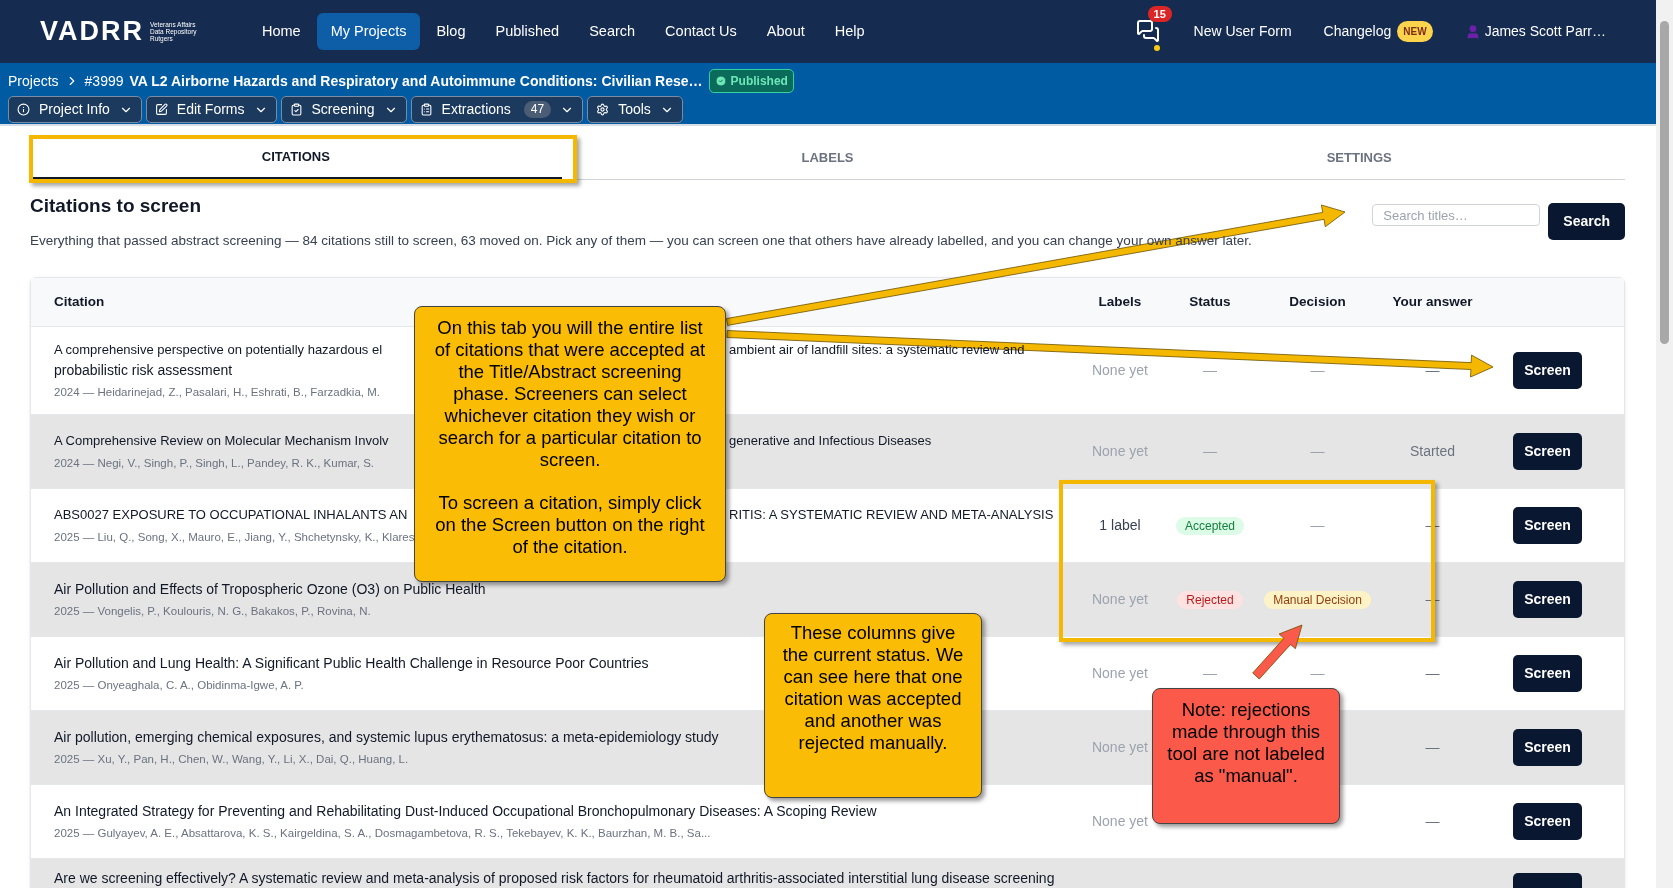 This screenshot has width=1673, height=888. What do you see at coordinates (161, 109) in the screenshot?
I see `pencil-icon` at bounding box center [161, 109].